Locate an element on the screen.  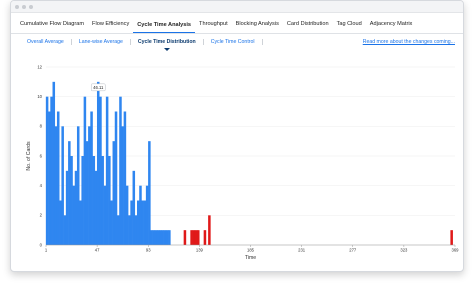
tab-cycle-time-analysis: Cycle Time Analysis is located at coordinates (164, 27).